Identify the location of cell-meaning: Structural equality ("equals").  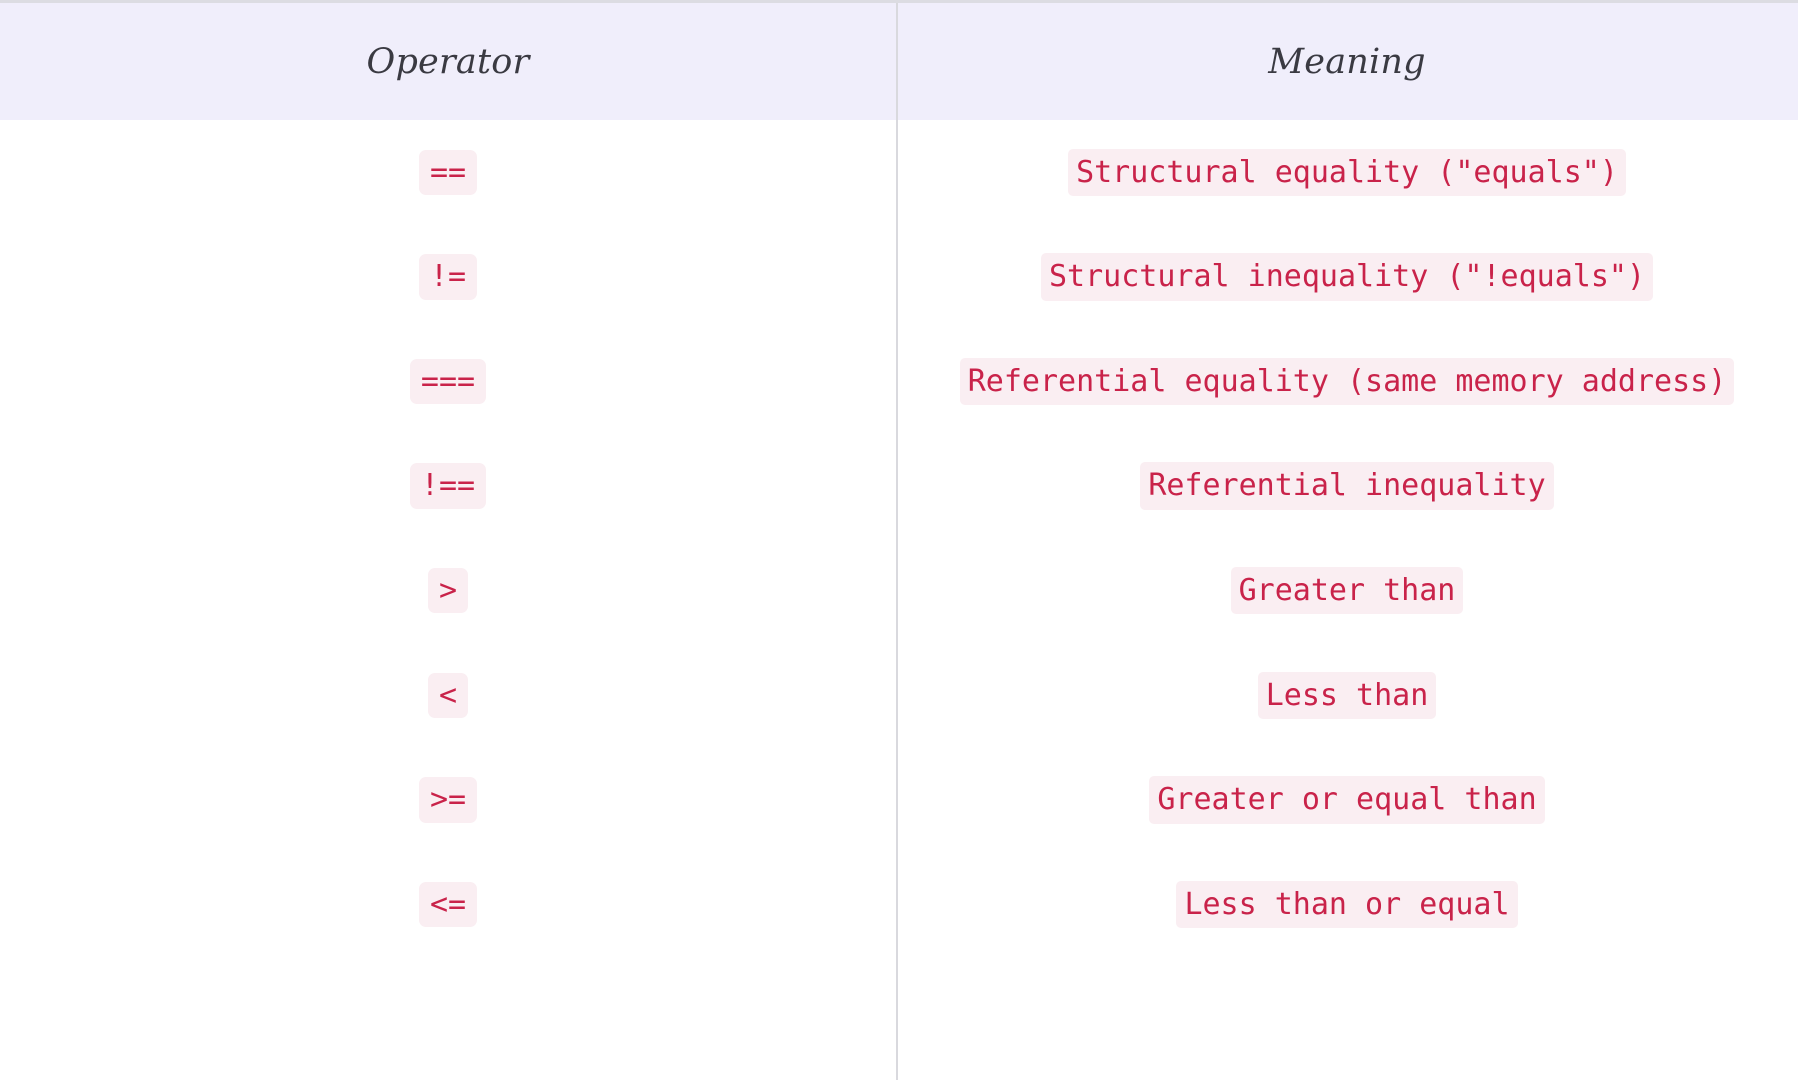
(1347, 172).